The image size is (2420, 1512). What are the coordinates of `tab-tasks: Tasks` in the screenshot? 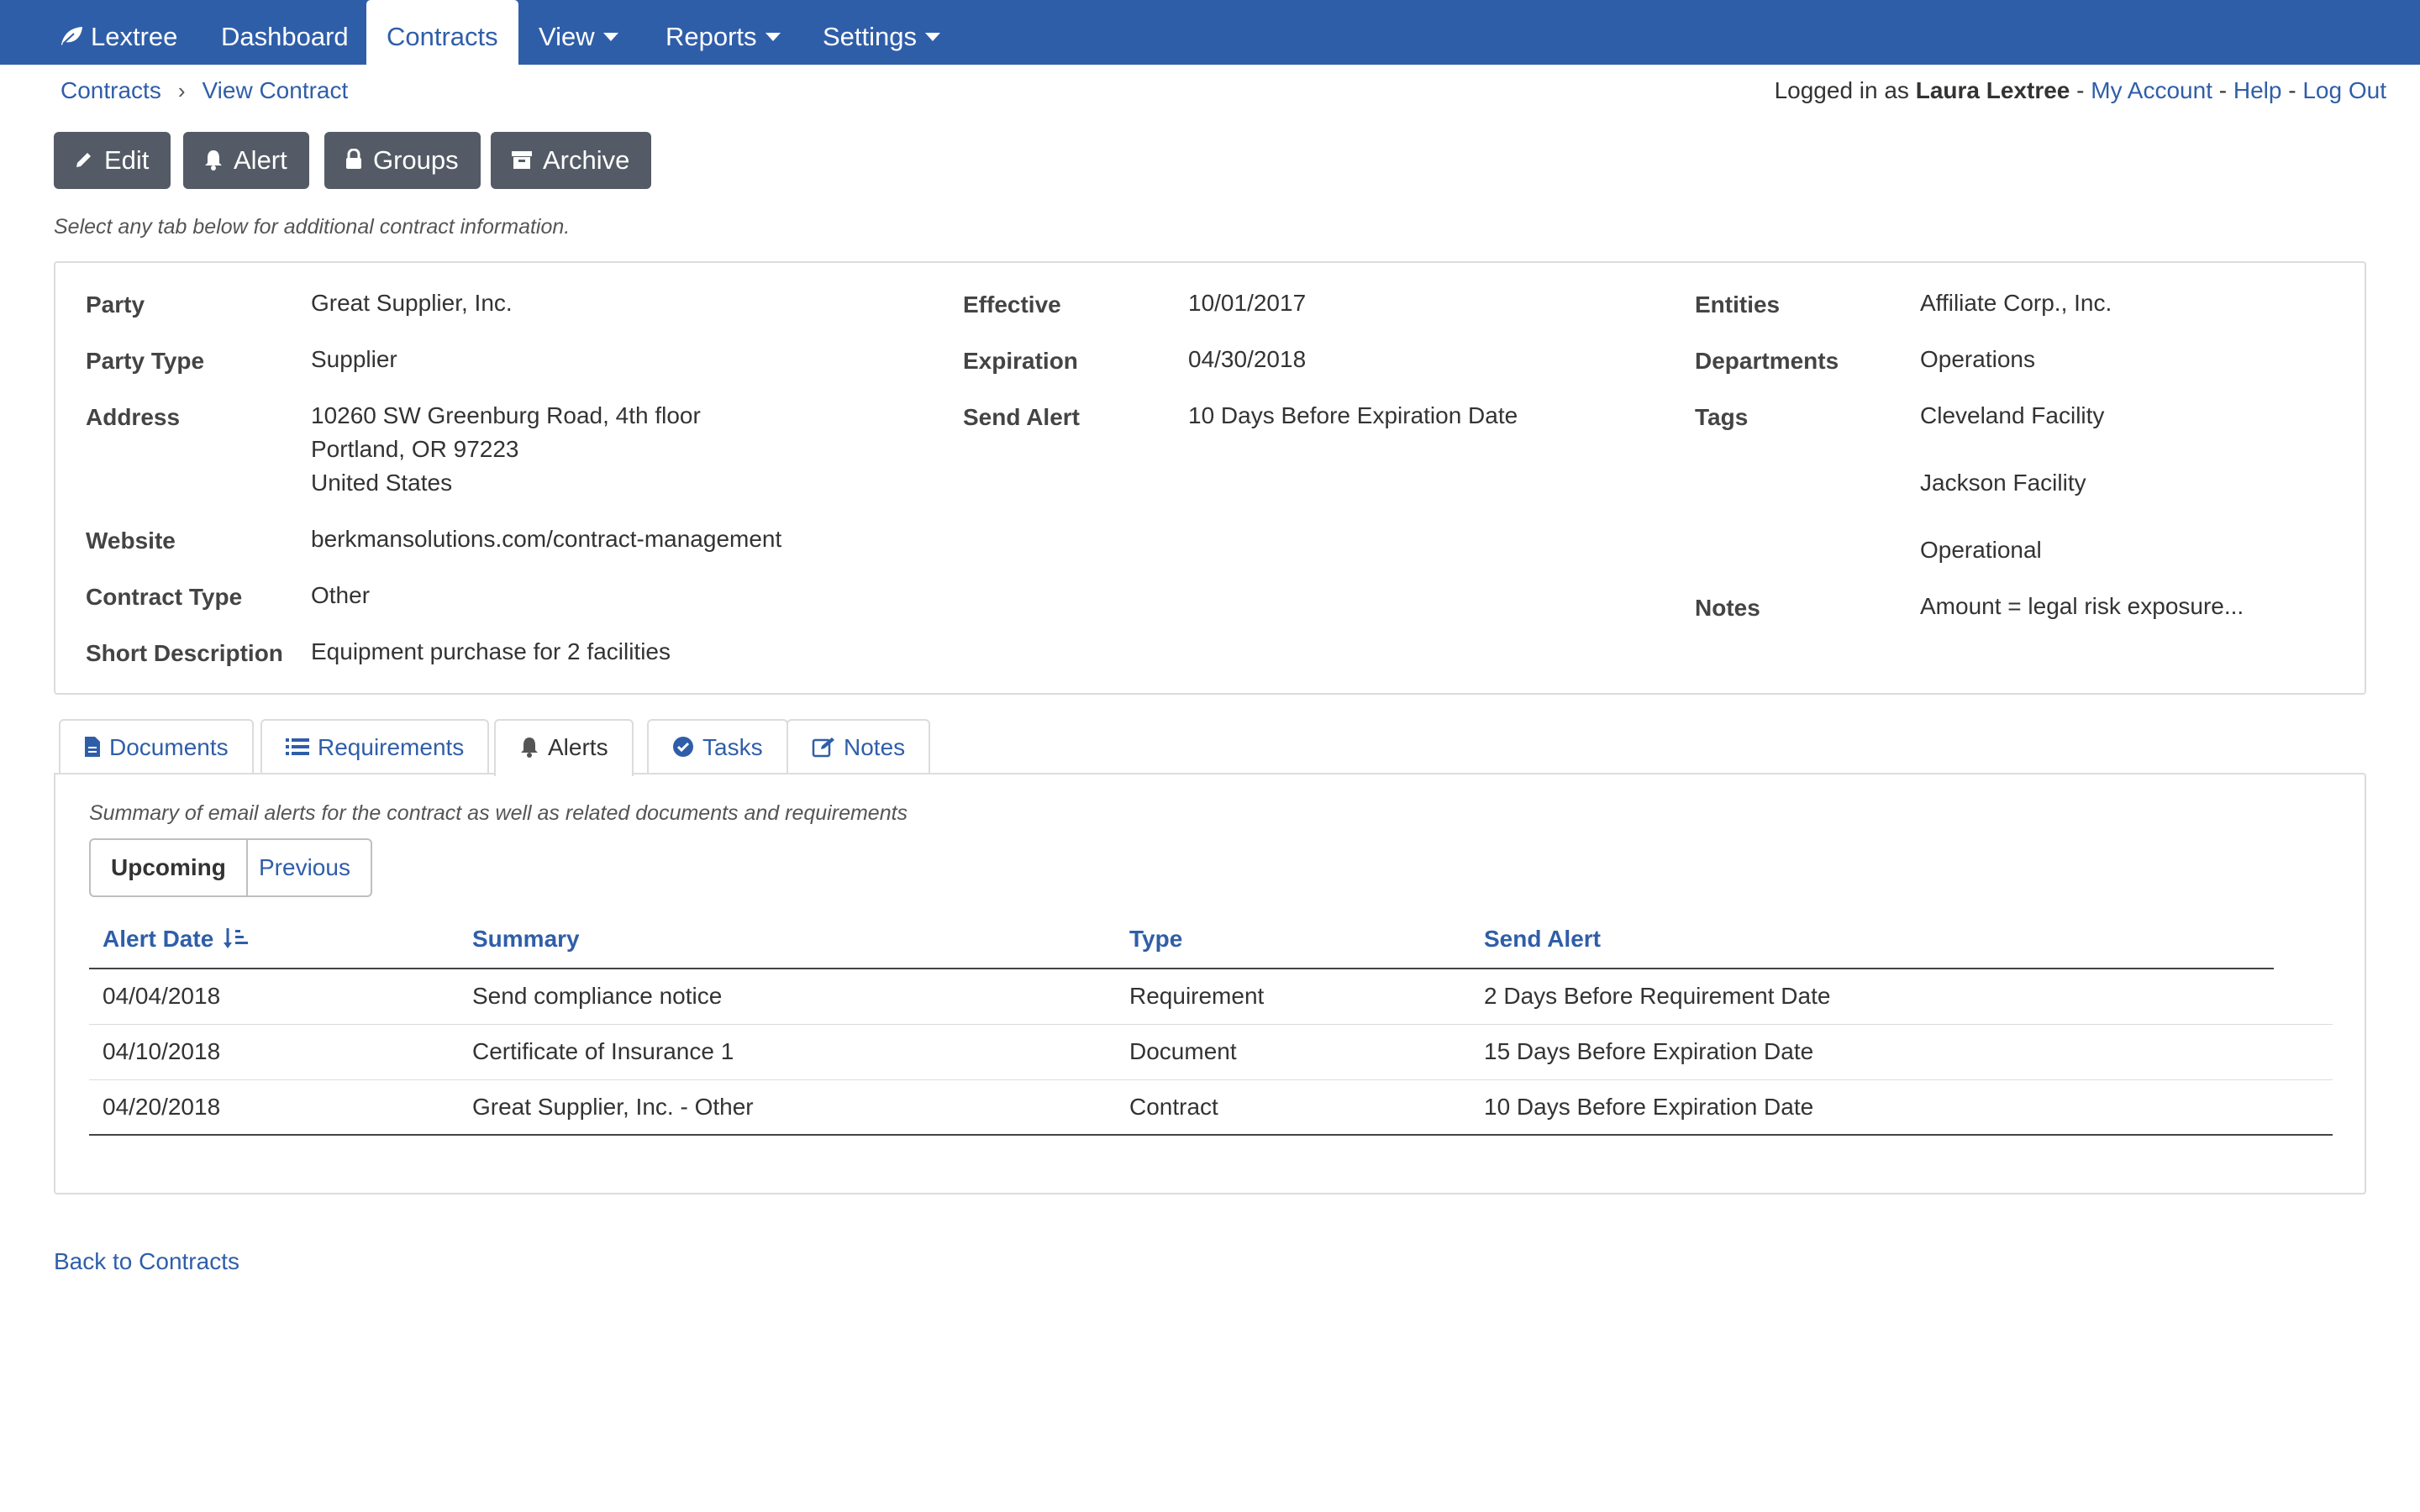 It's located at (718, 746).